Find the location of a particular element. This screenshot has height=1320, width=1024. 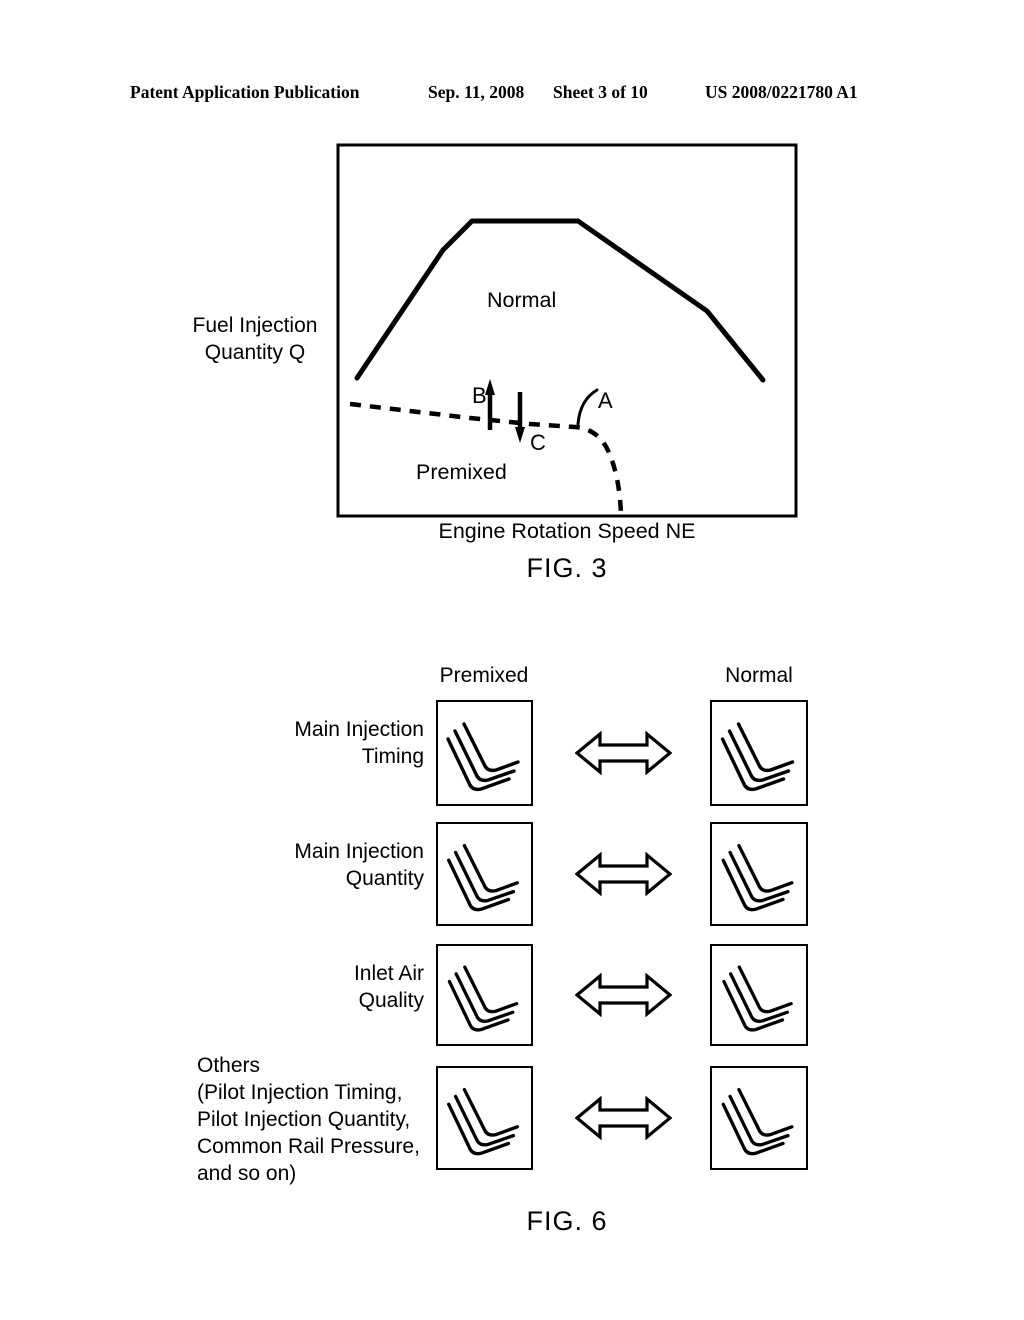

row-label-main-injection-timing: Main Injection Timing is located at coordinates (306, 743).